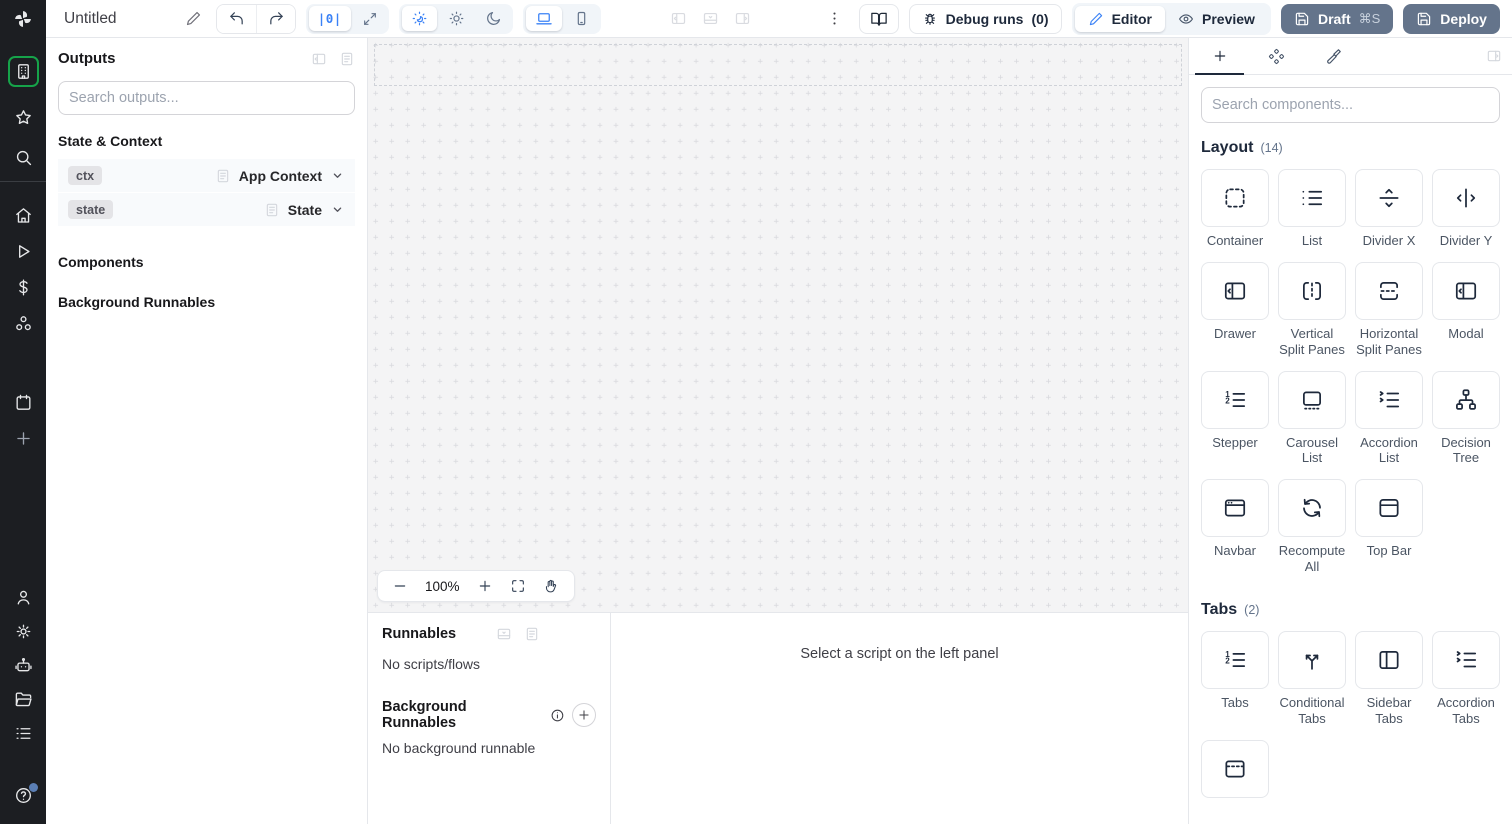 The height and width of the screenshot is (824, 1512). Describe the element at coordinates (1132, 18) in the screenshot. I see `editor-mode-label: Editor` at that location.